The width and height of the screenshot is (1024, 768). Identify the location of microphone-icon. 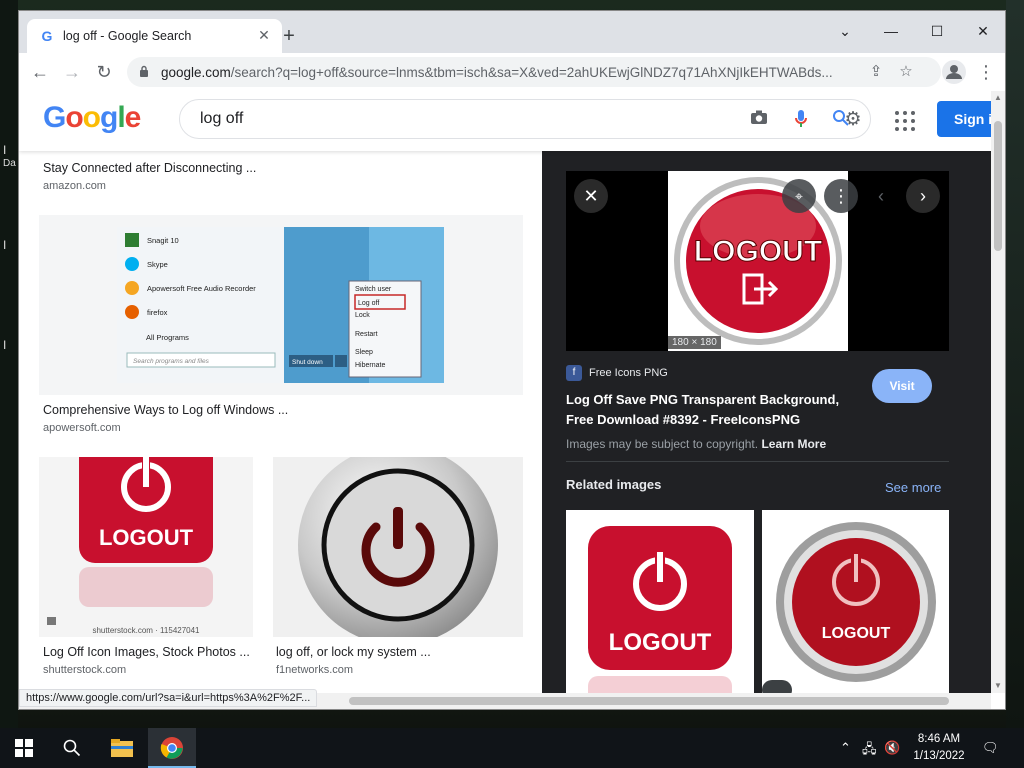
(801, 120).